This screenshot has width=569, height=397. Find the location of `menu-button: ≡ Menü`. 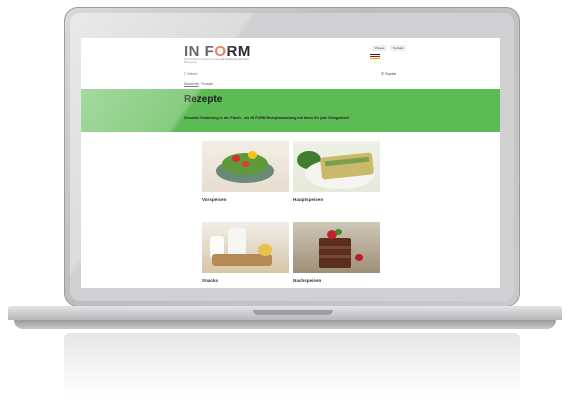

menu-button: ≡ Menü is located at coordinates (190, 73).